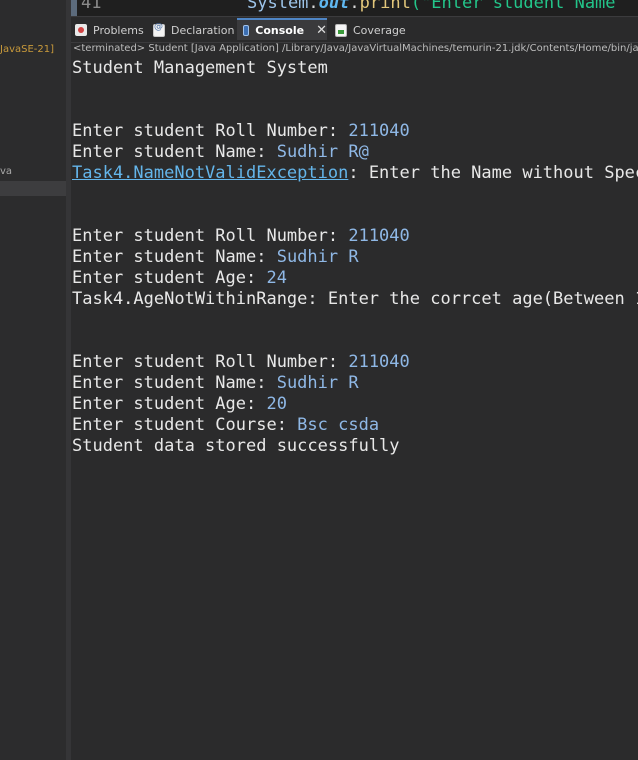  I want to click on selected-tree-row, so click(33, 188).